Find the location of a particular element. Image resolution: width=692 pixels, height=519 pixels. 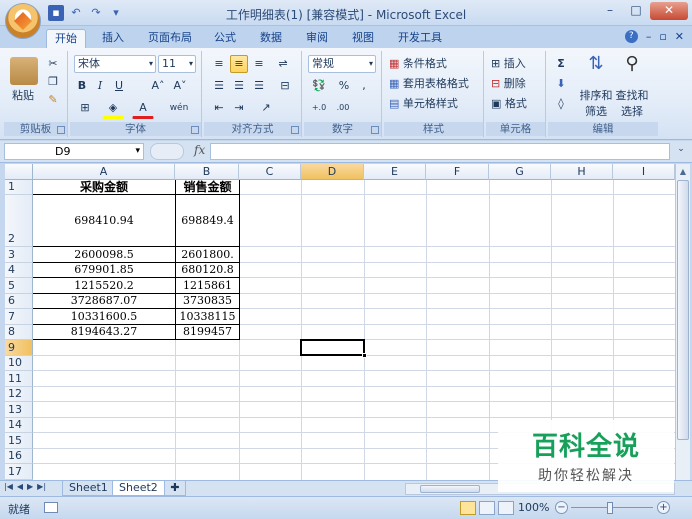

page-layout-view-icon is located at coordinates (487, 508).